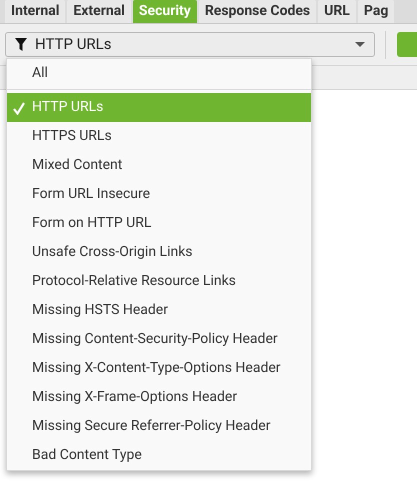 The image size is (417, 481). What do you see at coordinates (337, 11) in the screenshot?
I see `tab: URL` at bounding box center [337, 11].